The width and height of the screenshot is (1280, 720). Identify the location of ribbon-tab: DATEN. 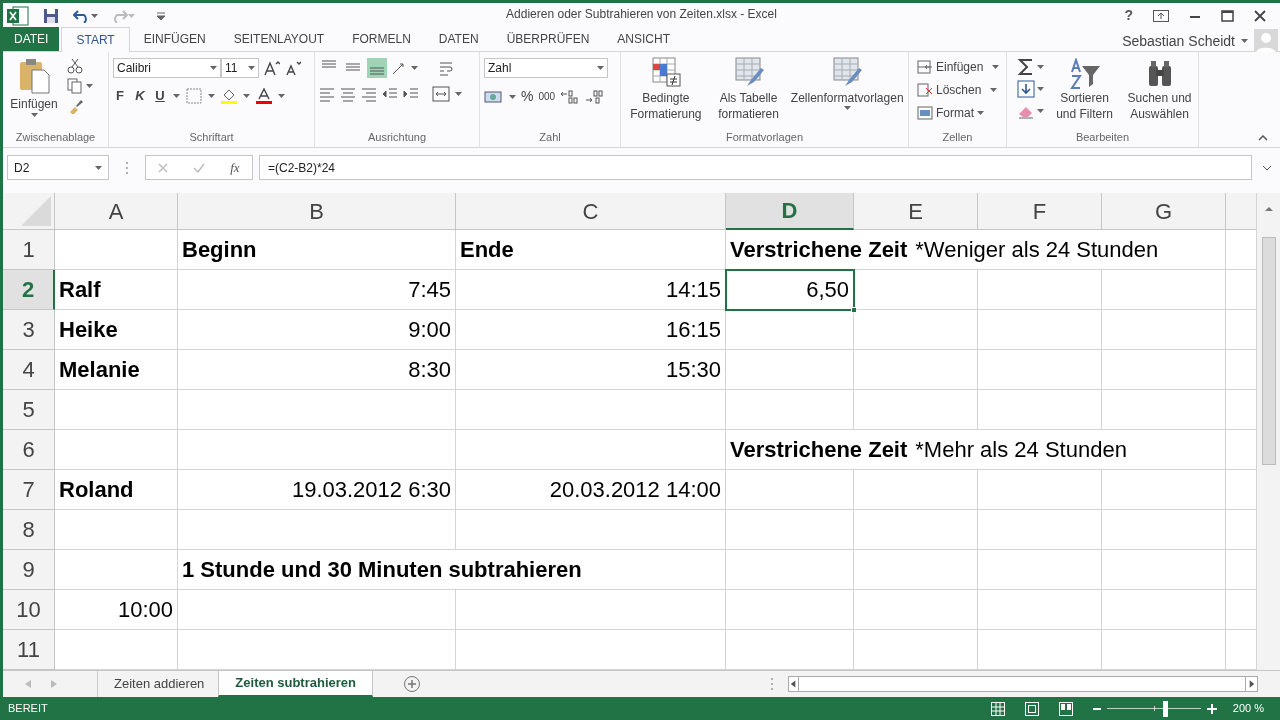
(458, 39).